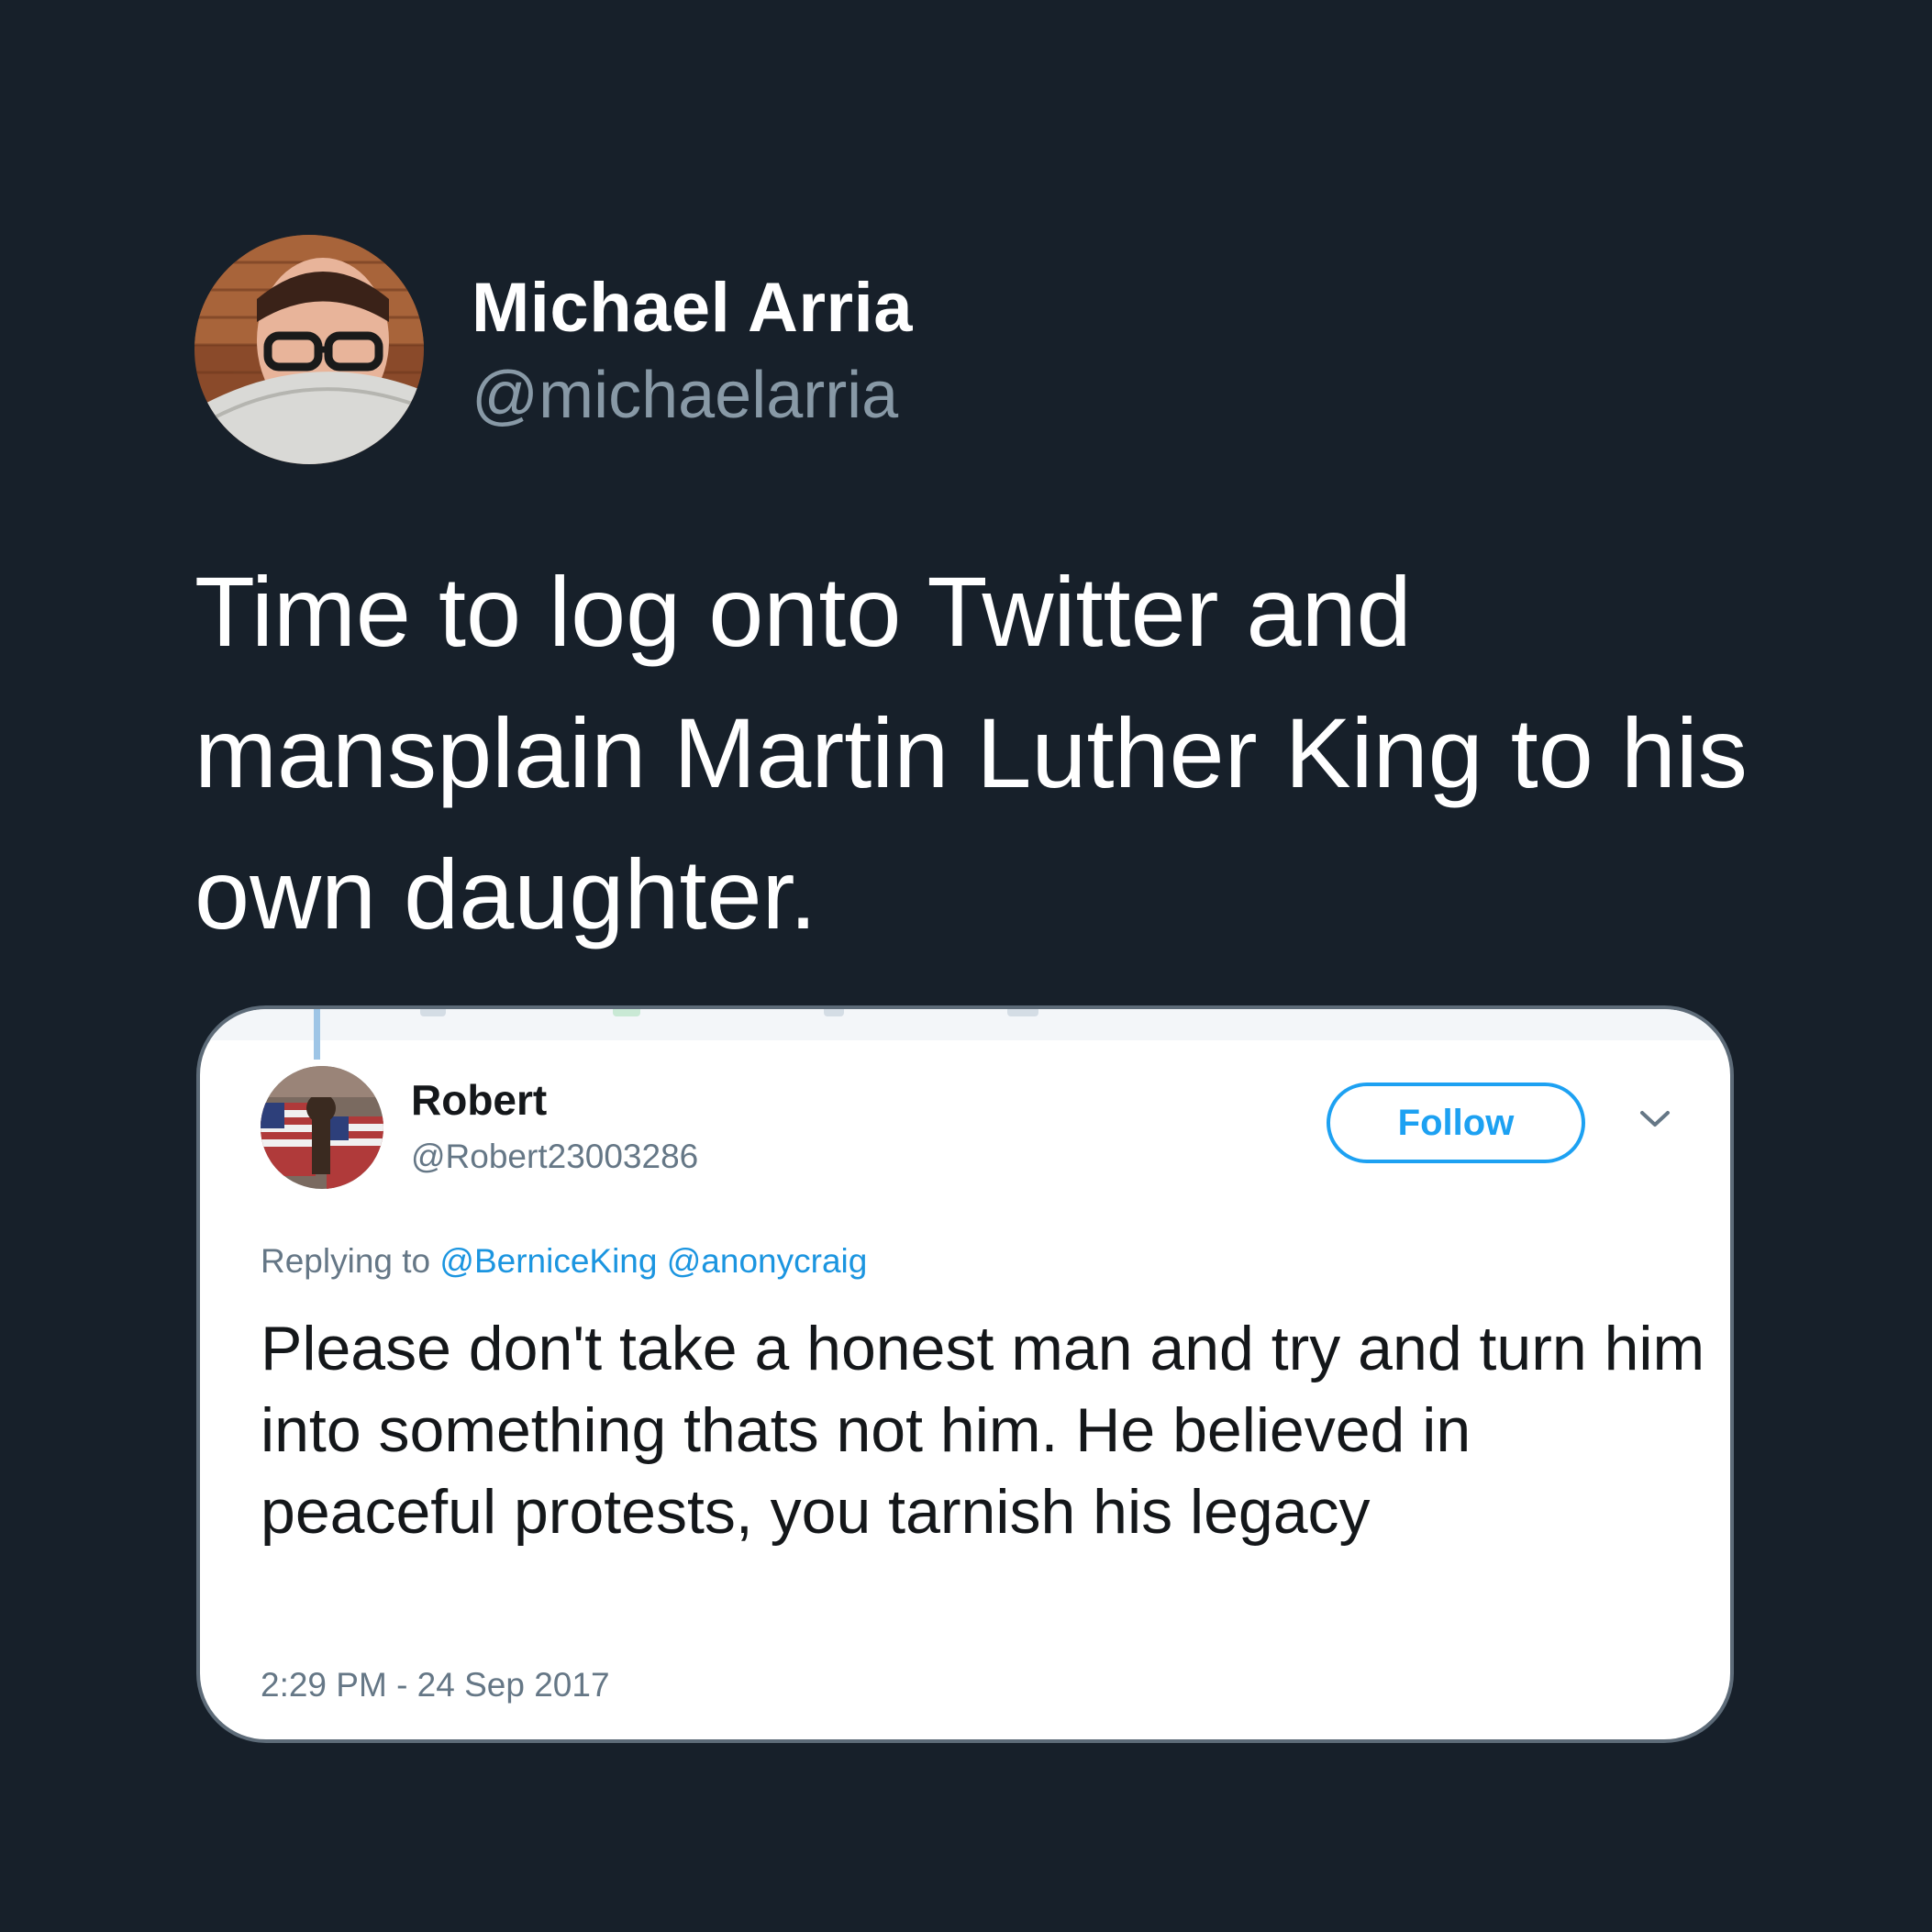  I want to click on author-name: Michael Arria, so click(692, 308).